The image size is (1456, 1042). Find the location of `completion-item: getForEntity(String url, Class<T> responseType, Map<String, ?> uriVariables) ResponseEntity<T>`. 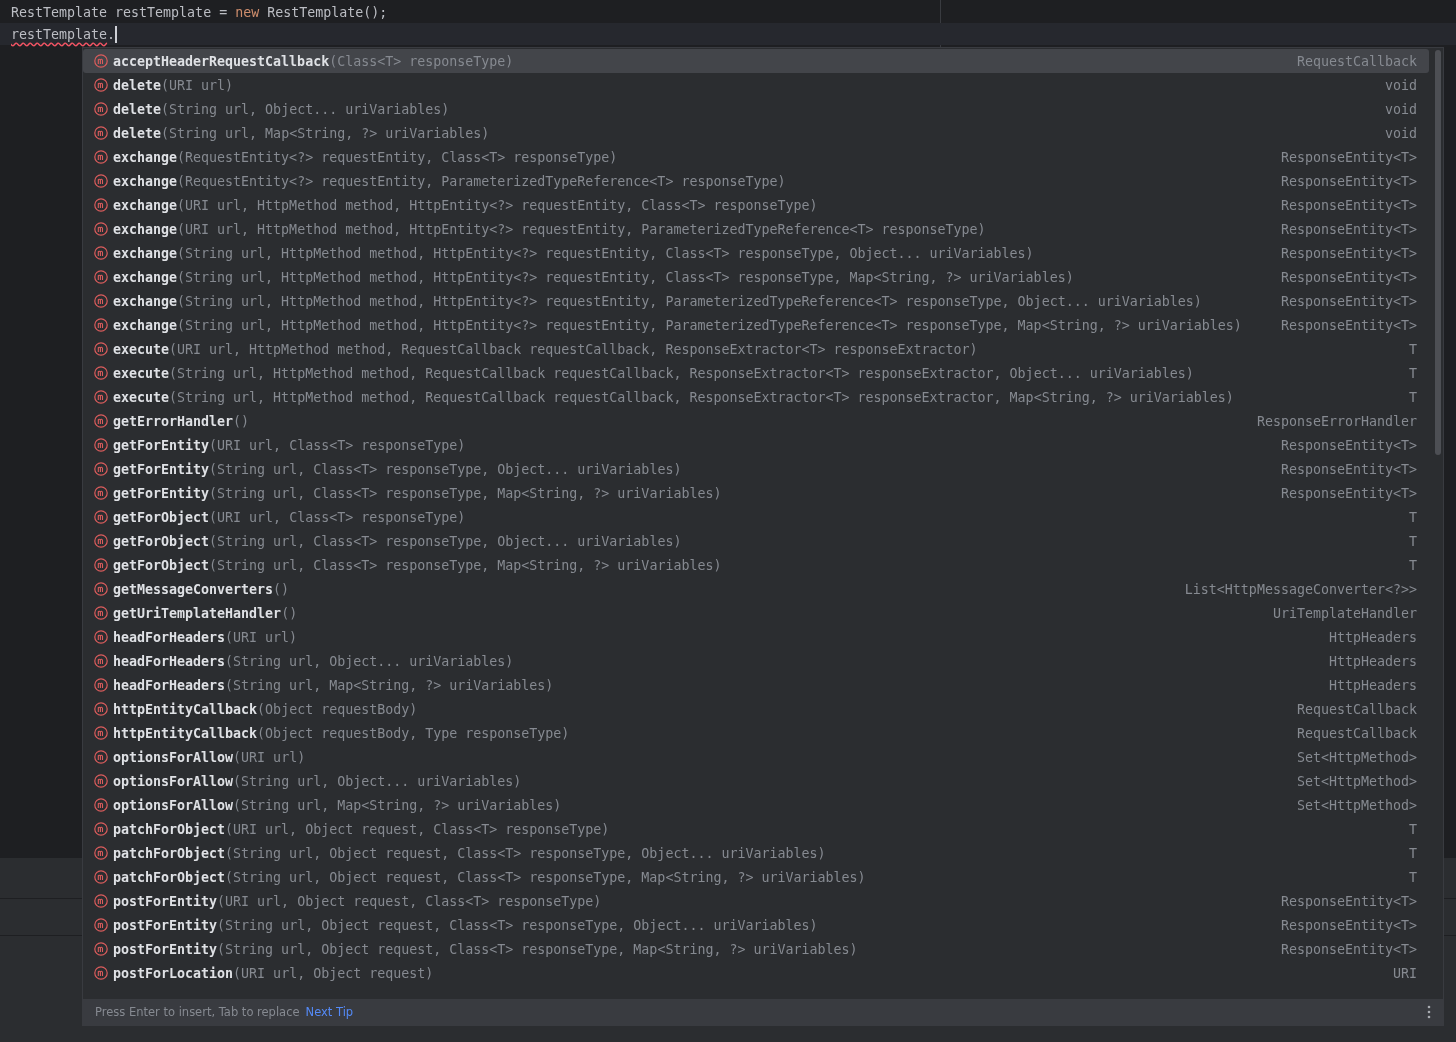

completion-item: getForEntity(String url, Class<T> responseType, Map<String, ?> uriVariables) ResponseEntity<T> is located at coordinates (756, 493).